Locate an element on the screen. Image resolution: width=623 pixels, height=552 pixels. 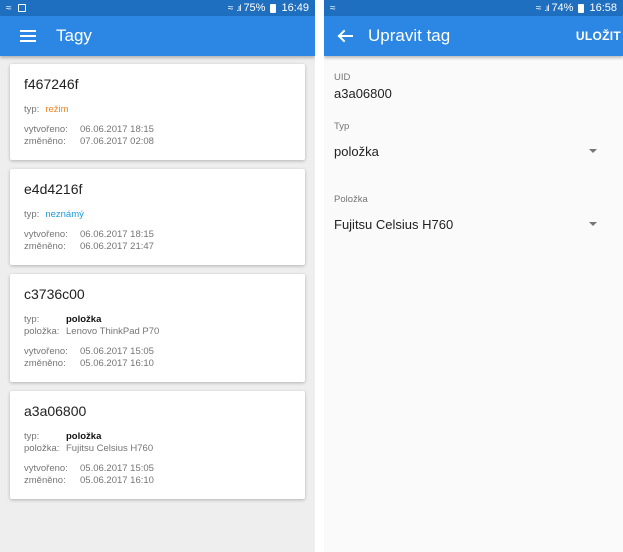
item-value: Fujitsu Celsius H760 is located at coordinates (110, 448).